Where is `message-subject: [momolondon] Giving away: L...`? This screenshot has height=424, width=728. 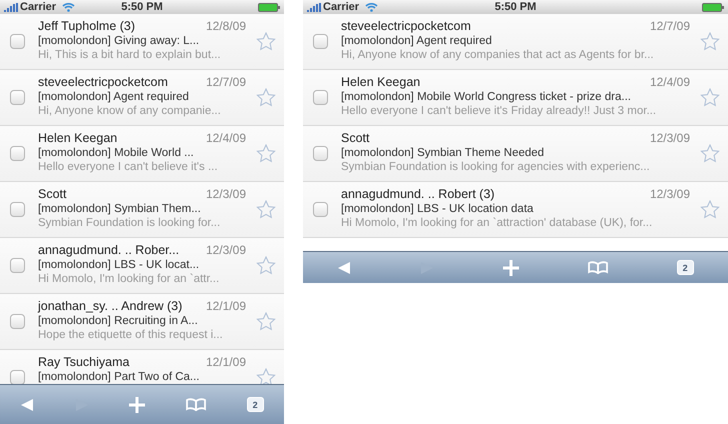
message-subject: [momolondon] Giving away: L... is located at coordinates (119, 41).